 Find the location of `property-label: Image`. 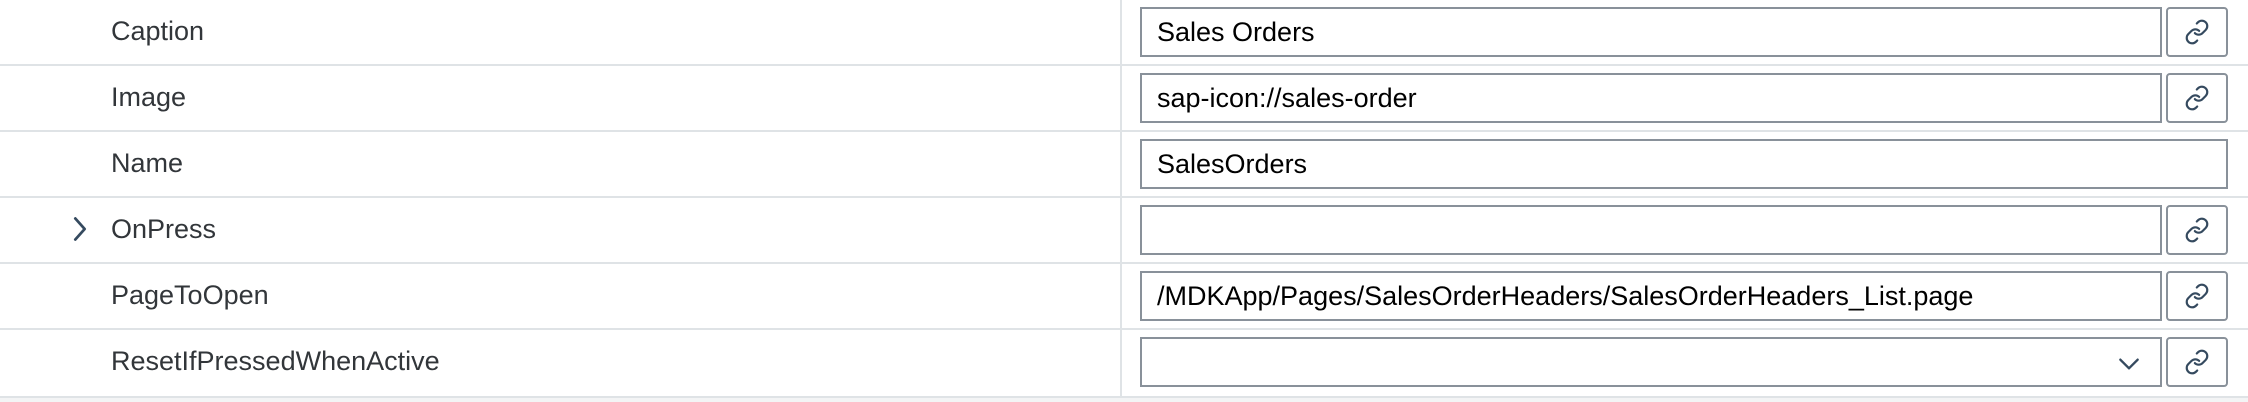

property-label: Image is located at coordinates (149, 97).